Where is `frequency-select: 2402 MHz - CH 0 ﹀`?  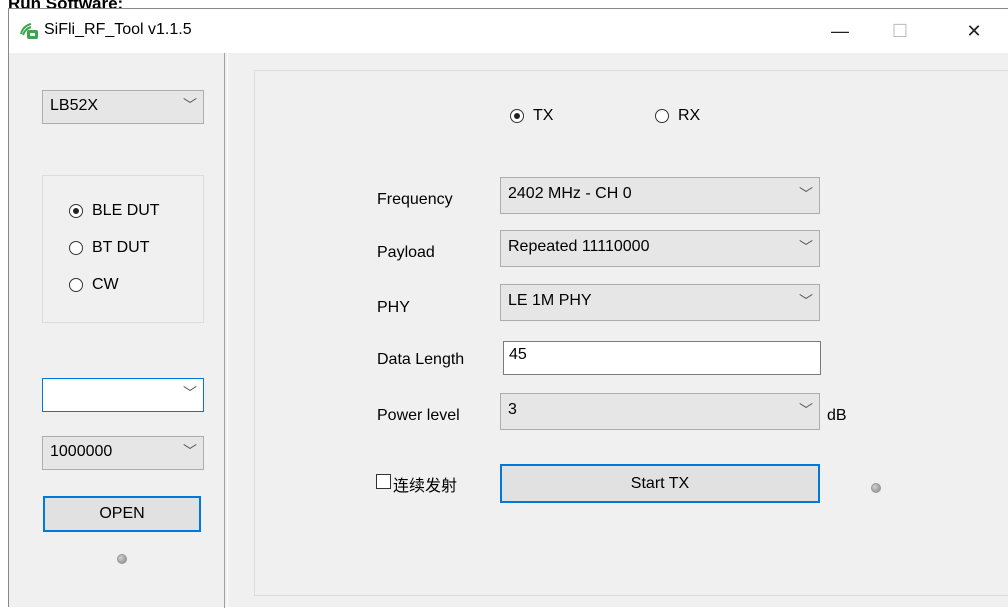 frequency-select: 2402 MHz - CH 0 ﹀ is located at coordinates (660, 195).